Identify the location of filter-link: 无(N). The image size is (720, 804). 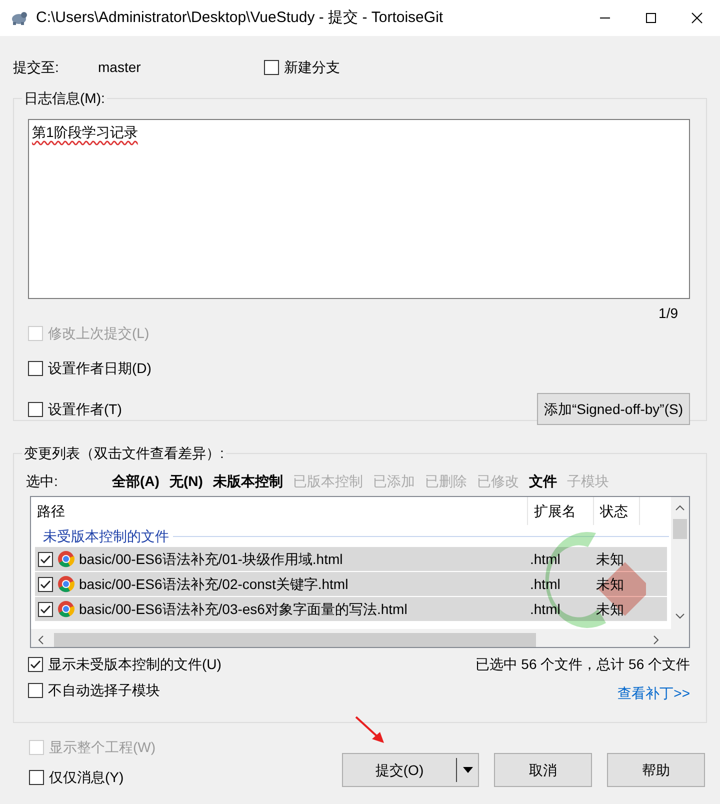
(186, 481).